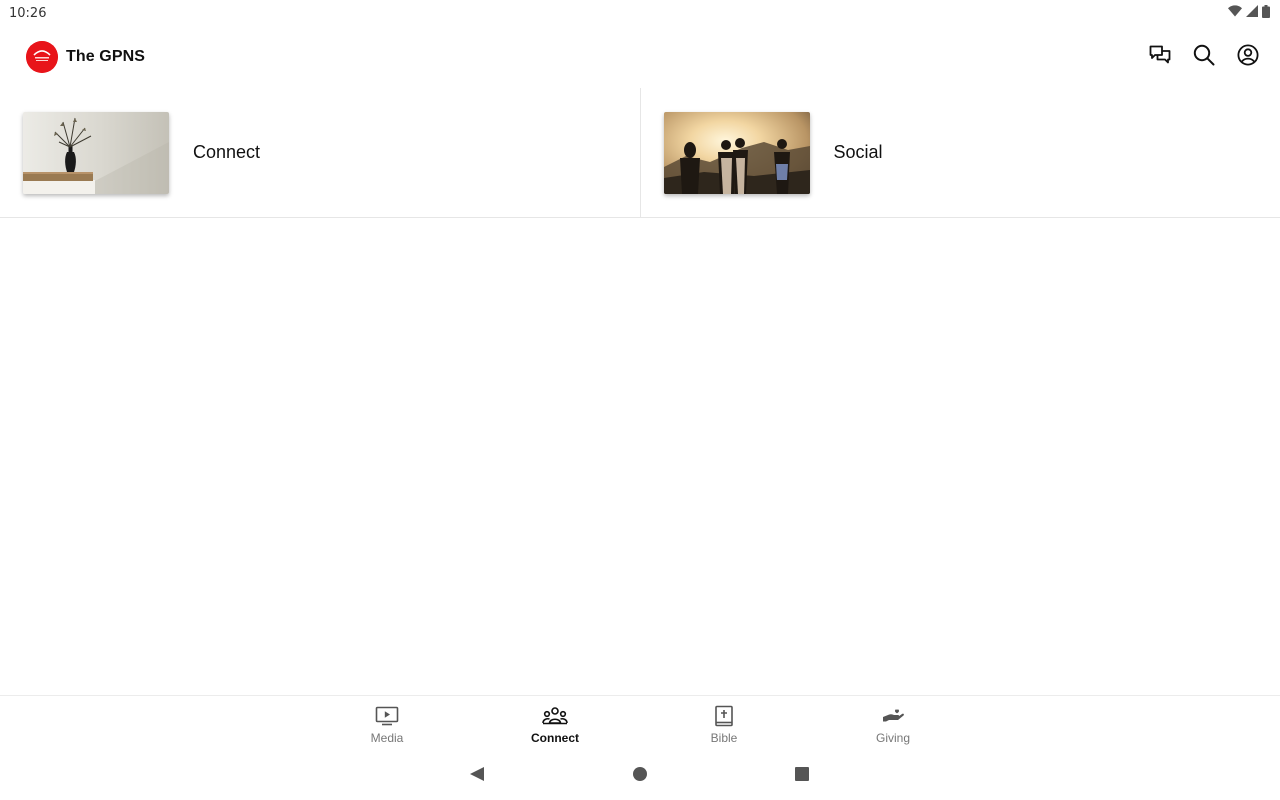 The width and height of the screenshot is (1280, 800). Describe the element at coordinates (555, 716) in the screenshot. I see `people-group-icon` at that location.